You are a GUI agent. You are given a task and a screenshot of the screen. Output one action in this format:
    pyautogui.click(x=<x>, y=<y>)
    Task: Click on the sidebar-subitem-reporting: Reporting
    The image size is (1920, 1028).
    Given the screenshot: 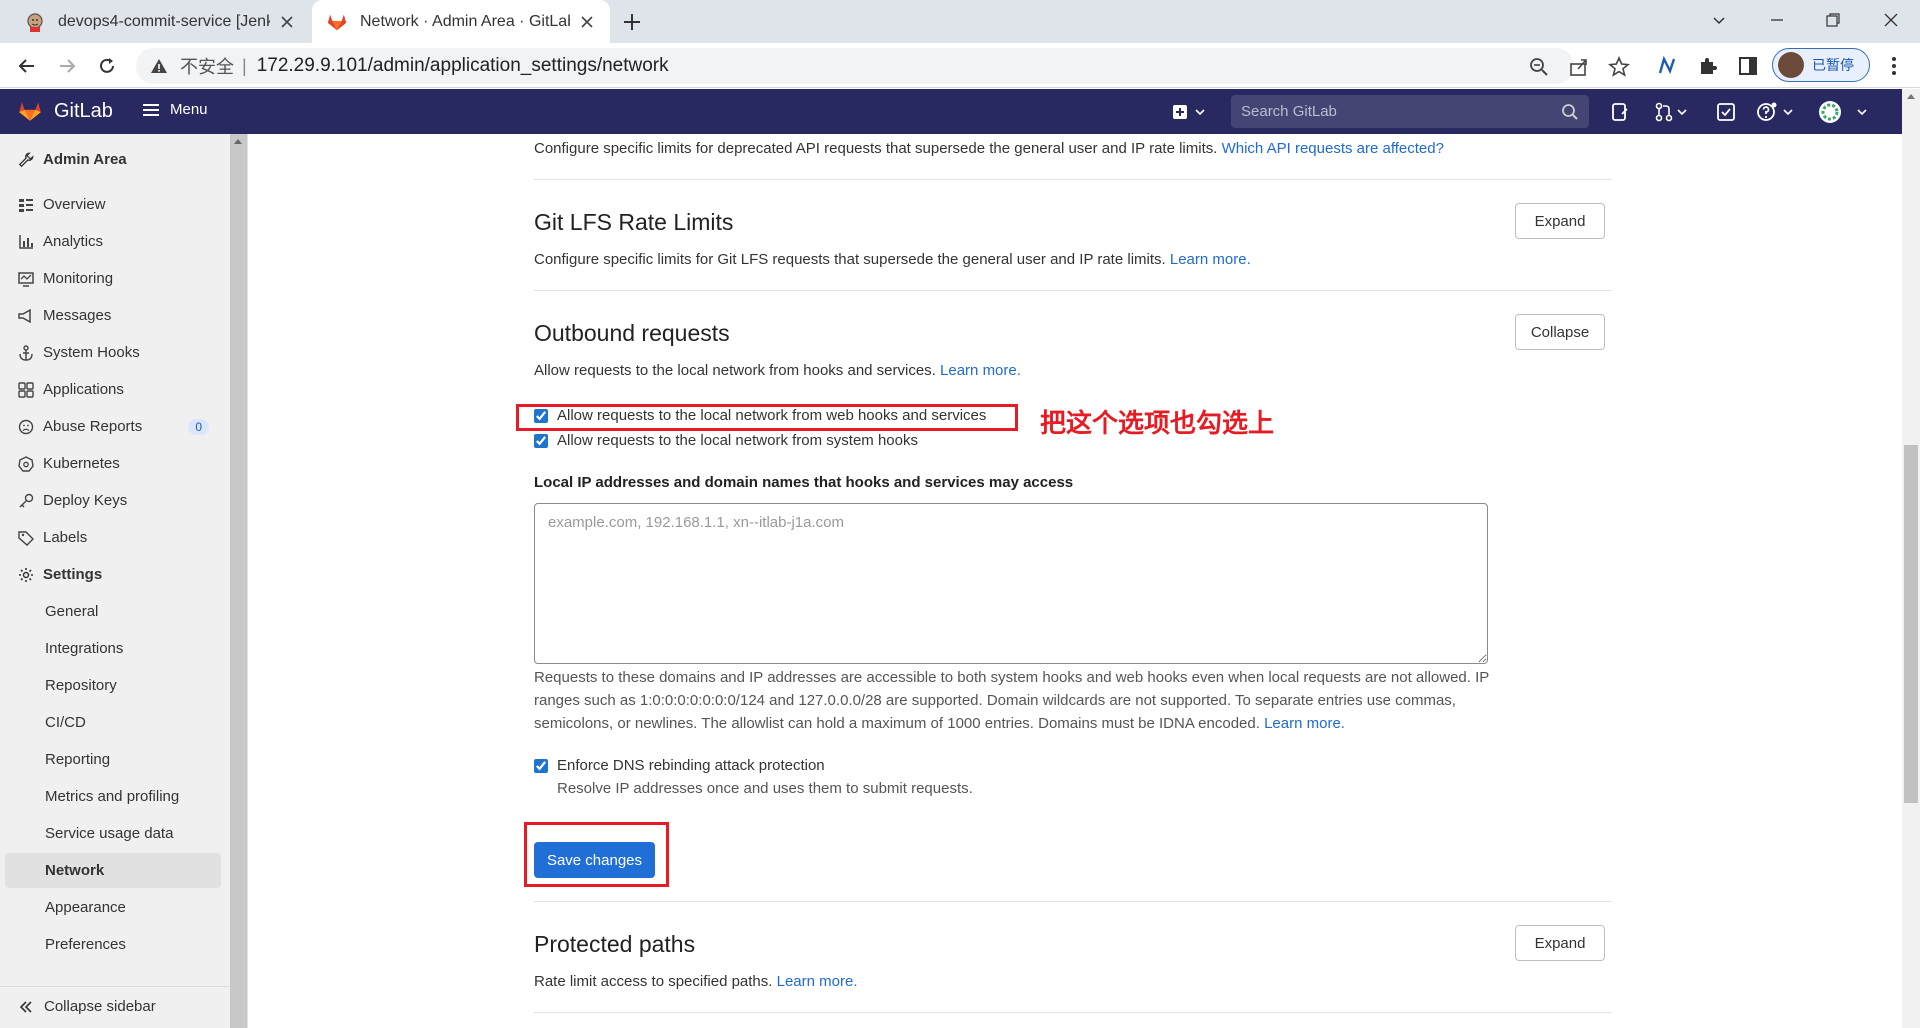 What is the action you would take?
    pyautogui.click(x=113, y=759)
    